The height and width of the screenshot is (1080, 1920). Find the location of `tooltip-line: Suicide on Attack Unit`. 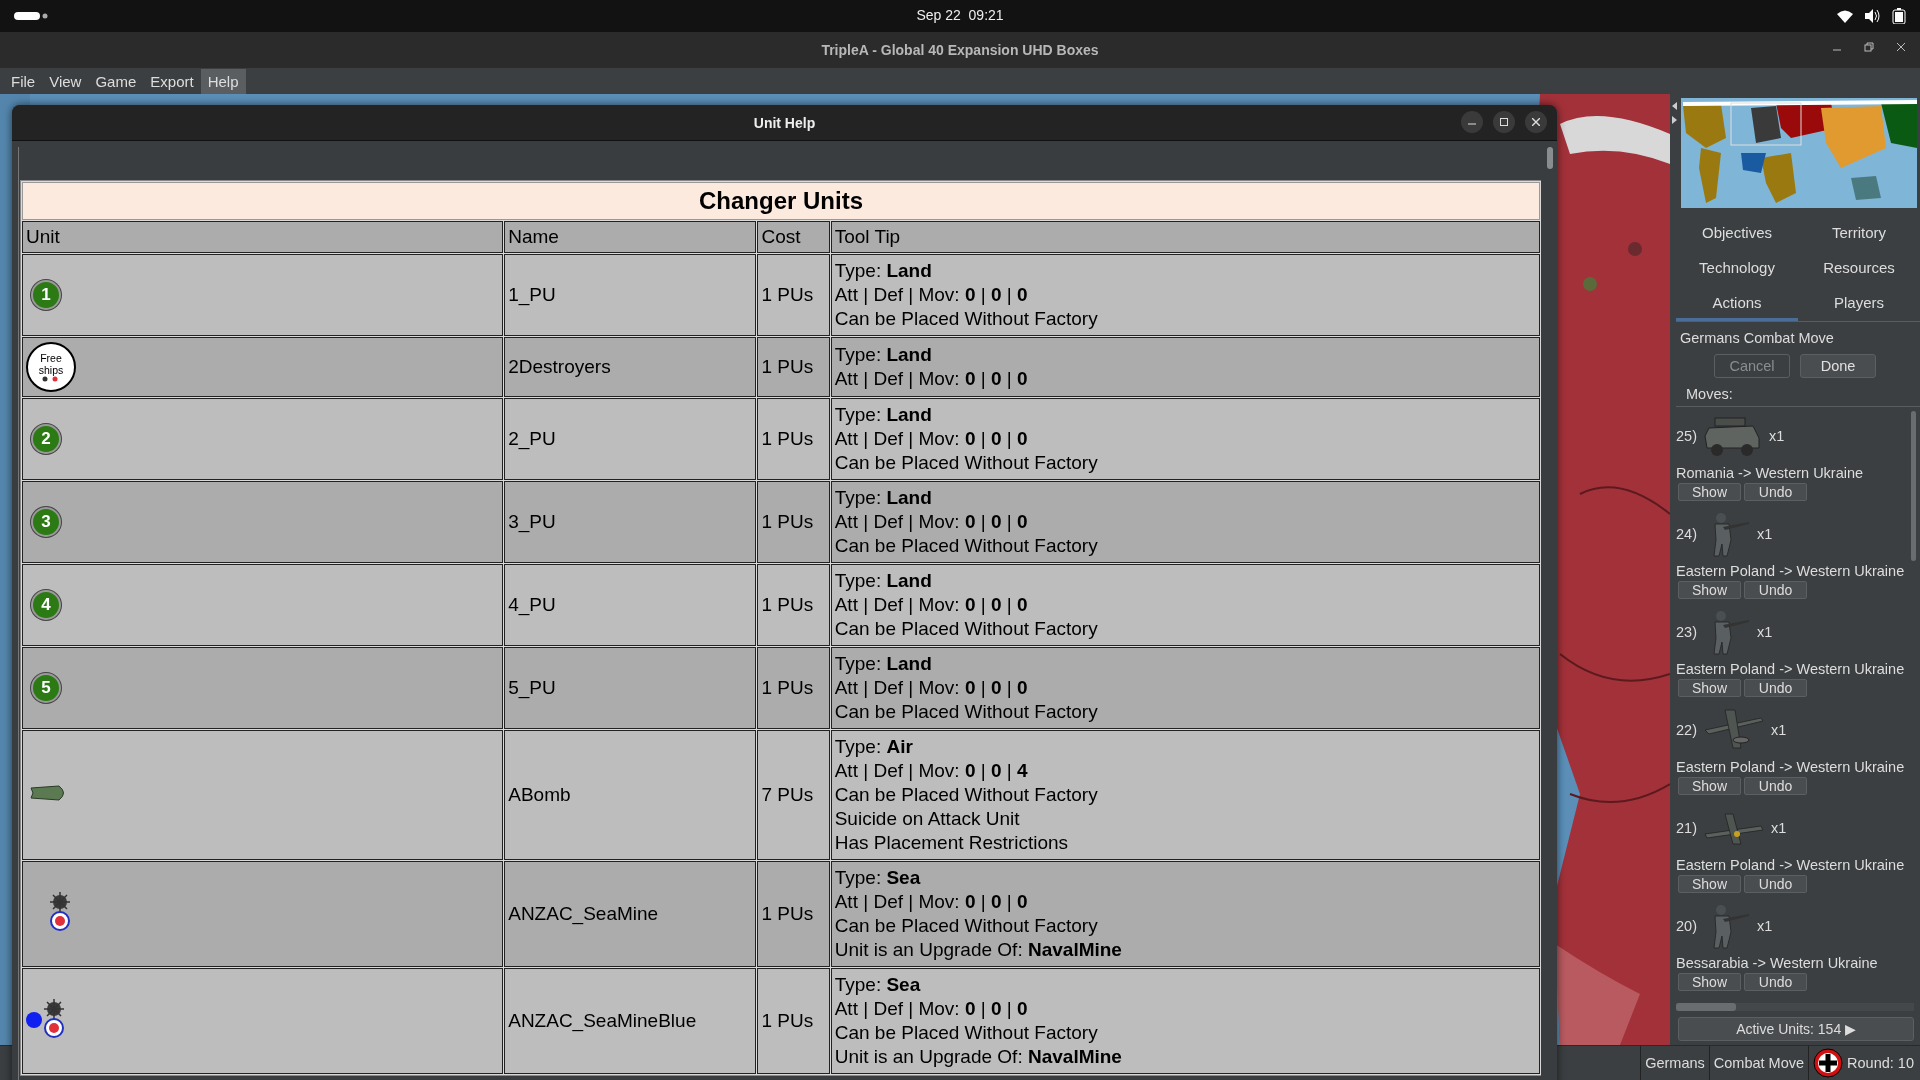

tooltip-line: Suicide on Attack Unit is located at coordinates (927, 819).